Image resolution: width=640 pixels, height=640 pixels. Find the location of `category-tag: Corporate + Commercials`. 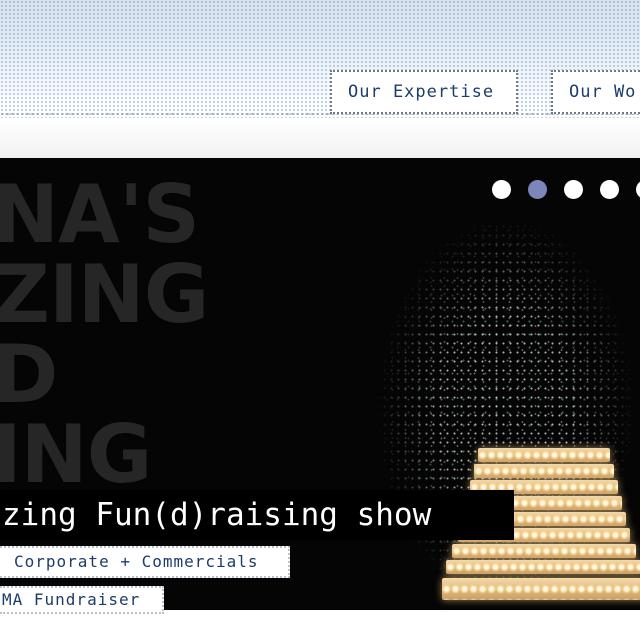

category-tag: Corporate + Commercials is located at coordinates (145, 562).